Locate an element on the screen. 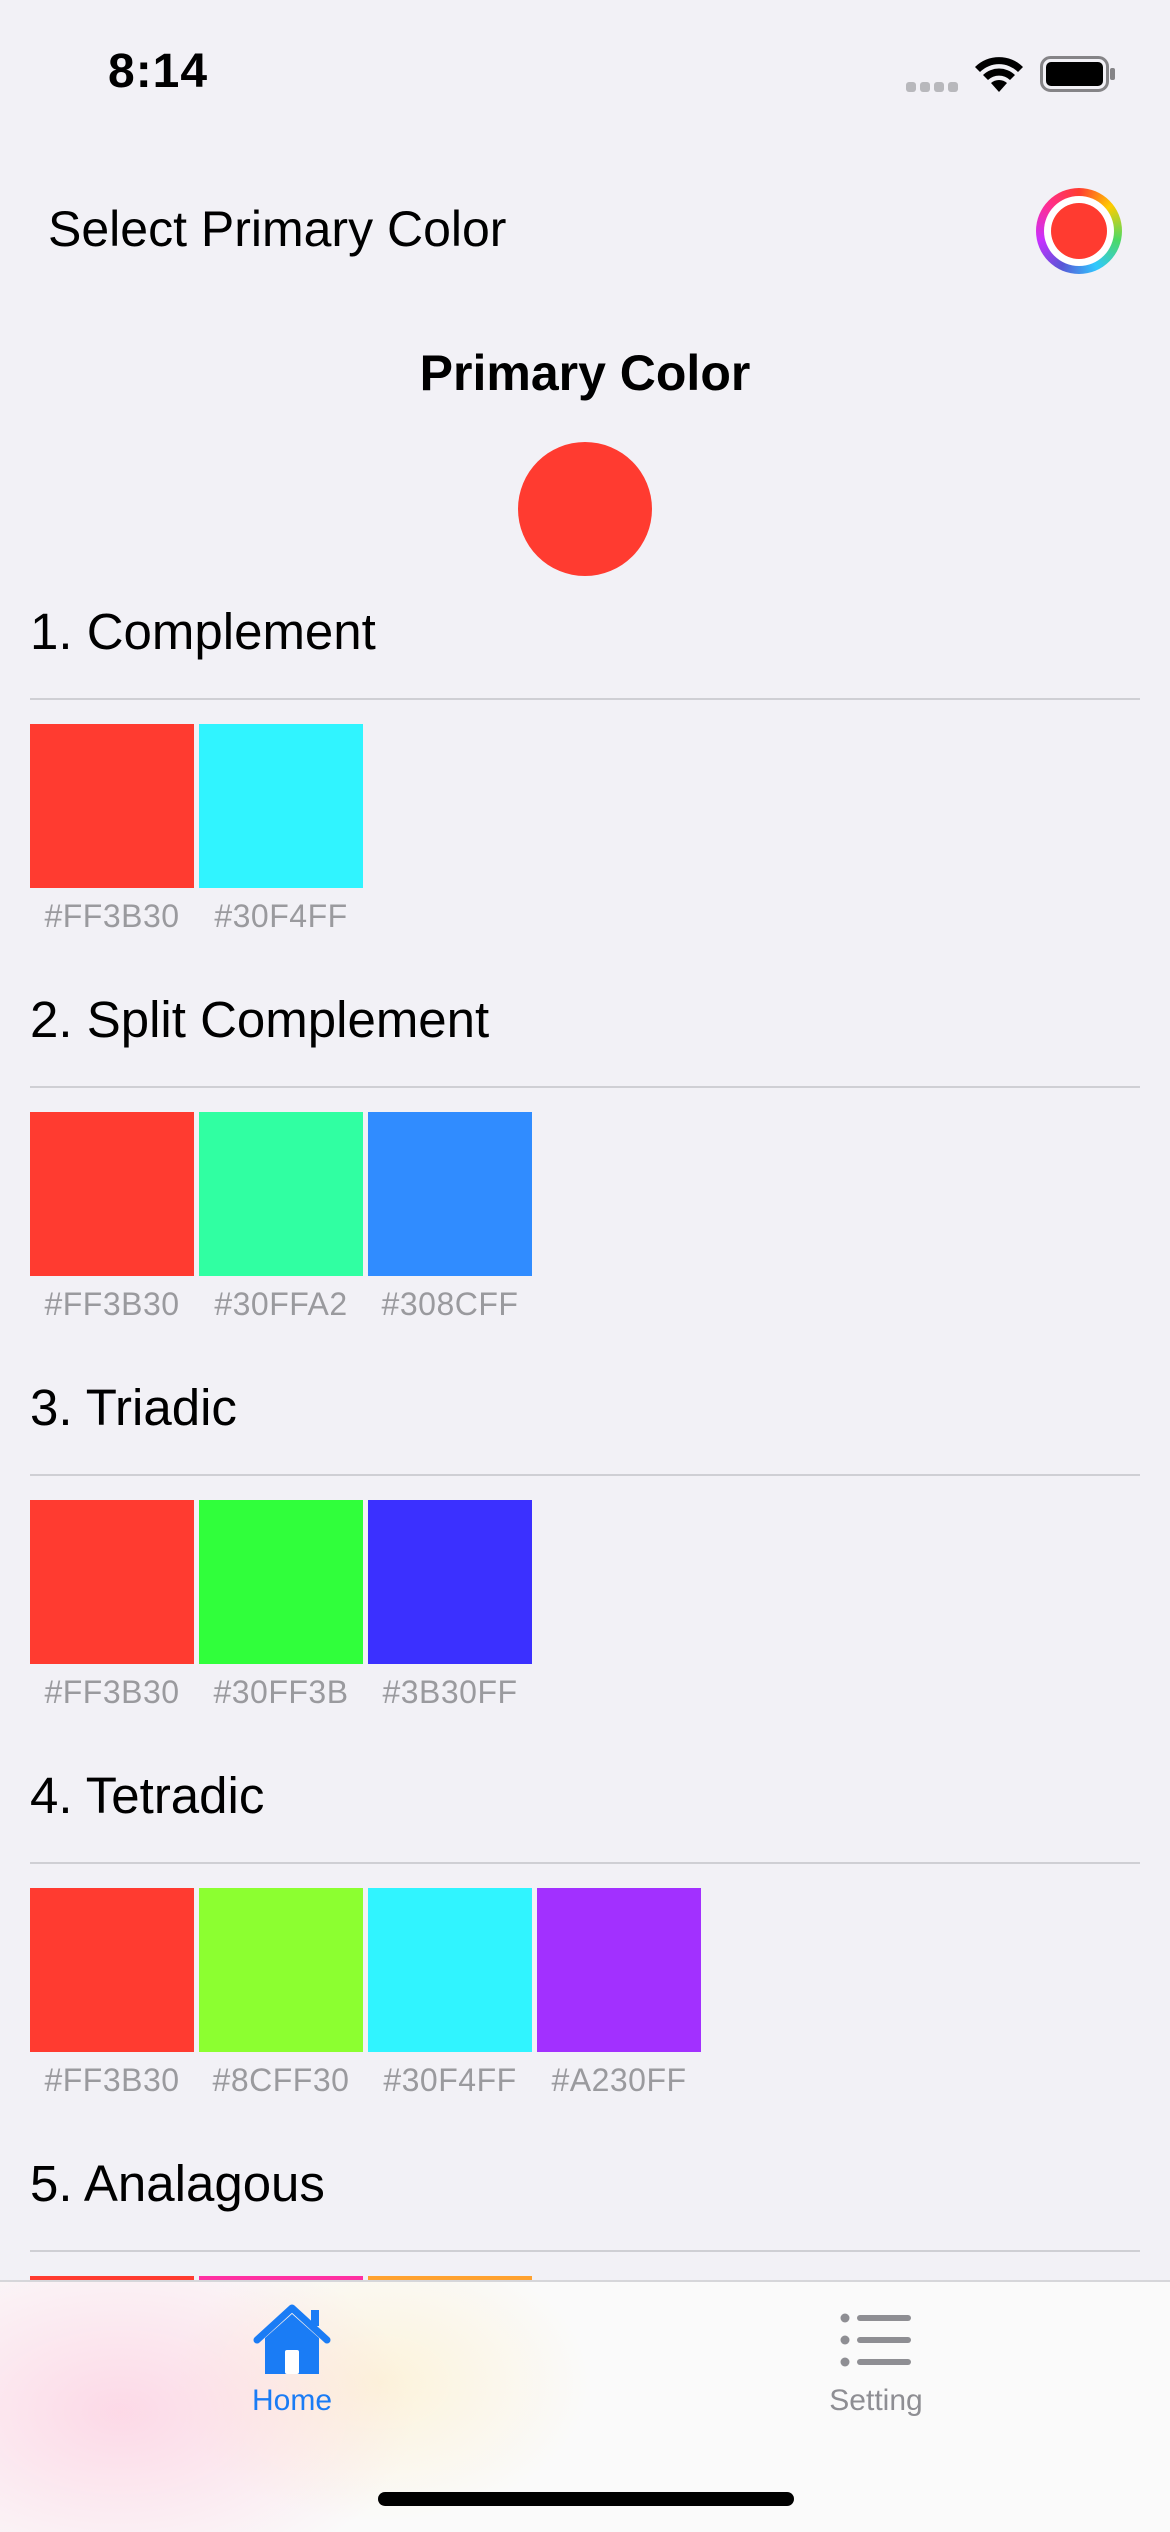 Image resolution: width=1170 pixels, height=2532 pixels. swatch-row: #FF3B30 #30FFA2 #308CFF is located at coordinates (281, 1217).